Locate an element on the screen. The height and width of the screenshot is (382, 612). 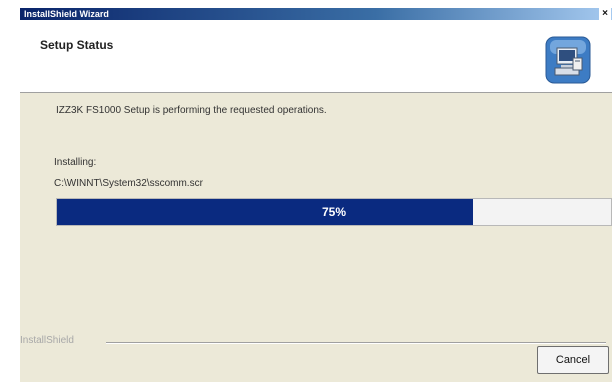
window-title: InstallShield Wizard is located at coordinates (66, 14).